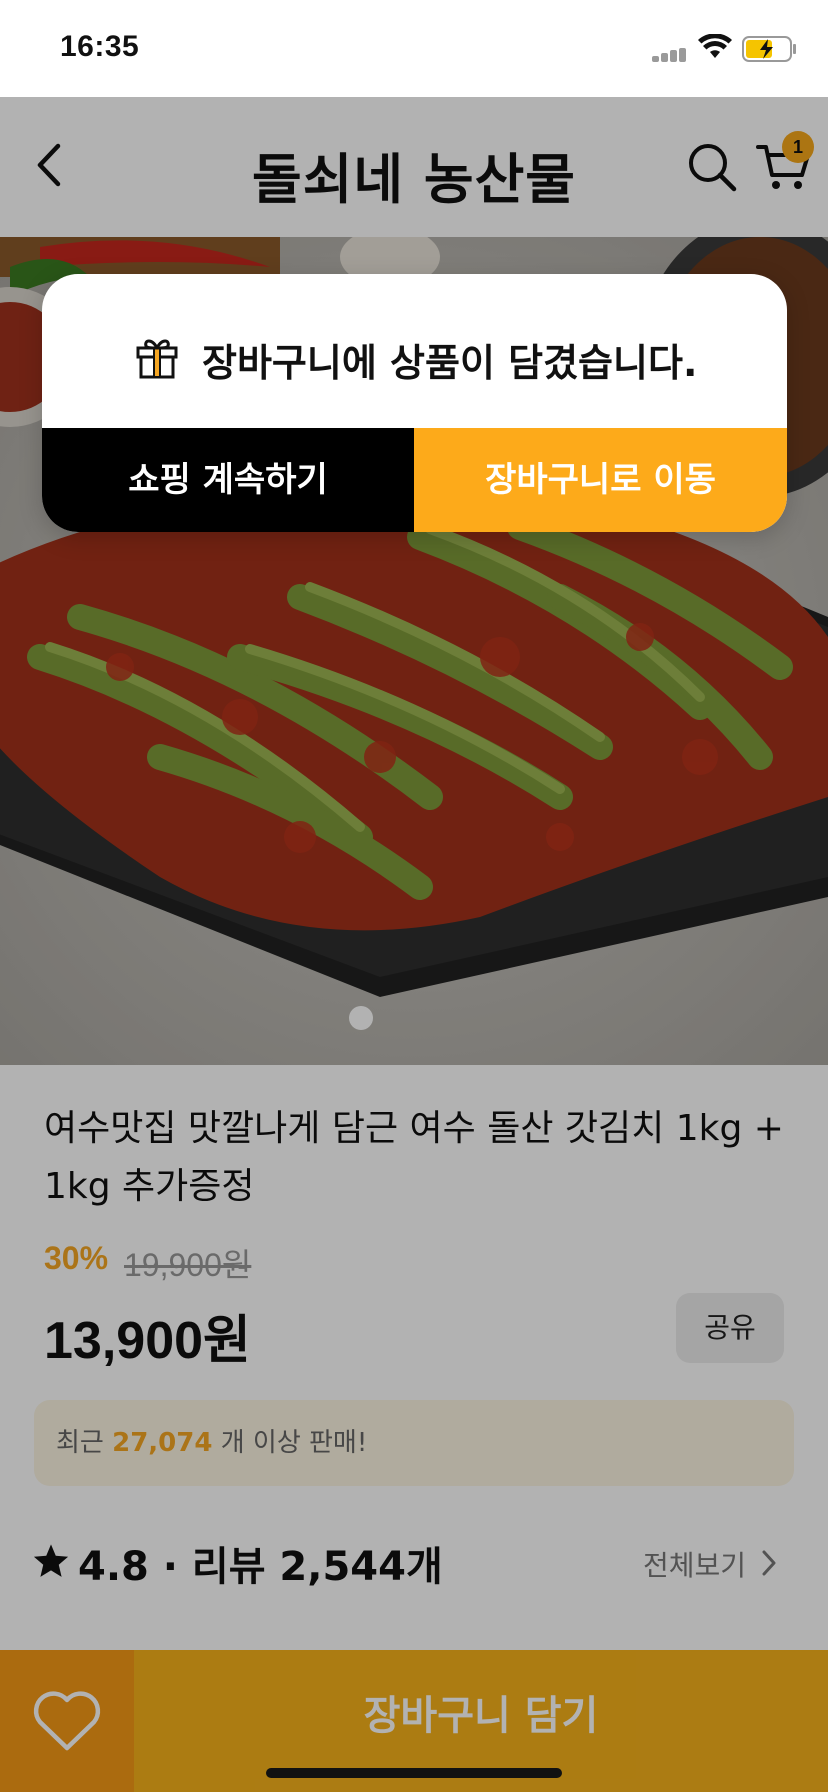  I want to click on signal-icon, so click(670, 55).